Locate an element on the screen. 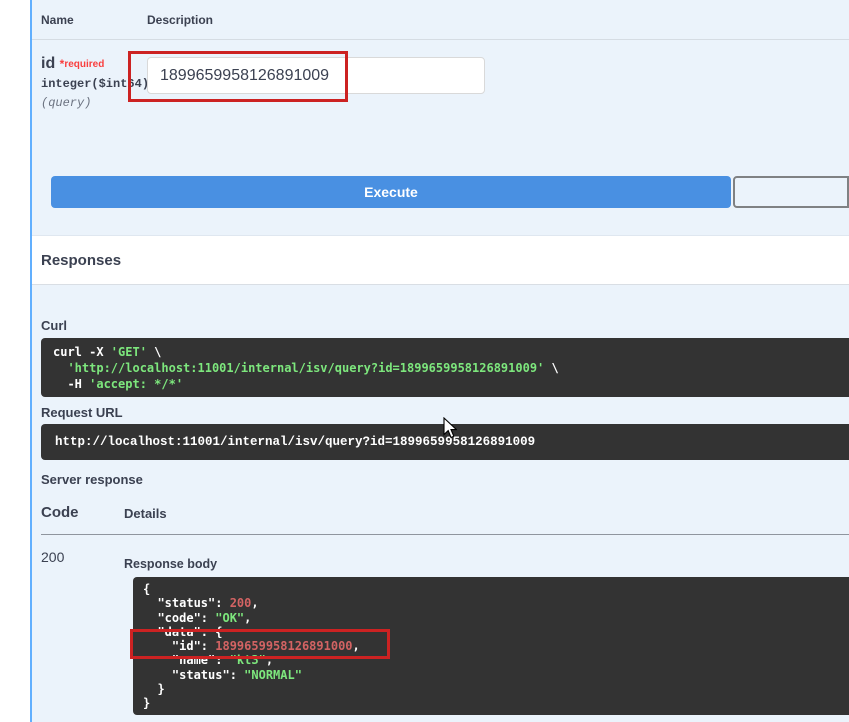 The image size is (849, 722). parameter-type: integer($int64) is located at coordinates (95, 84).